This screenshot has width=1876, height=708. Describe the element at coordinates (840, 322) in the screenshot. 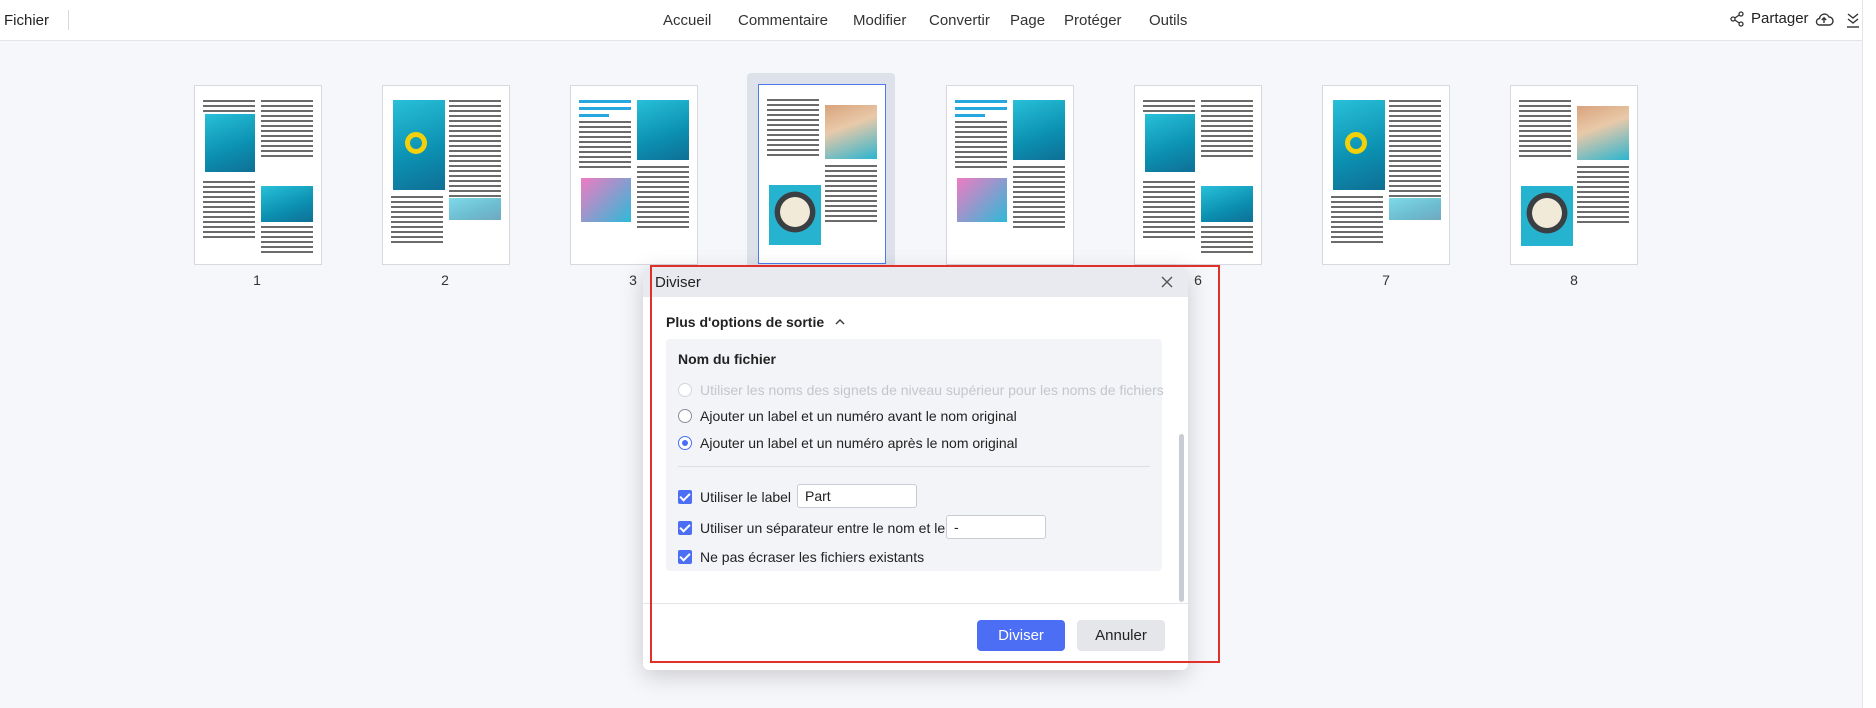

I see `chevron-up-icon` at that location.